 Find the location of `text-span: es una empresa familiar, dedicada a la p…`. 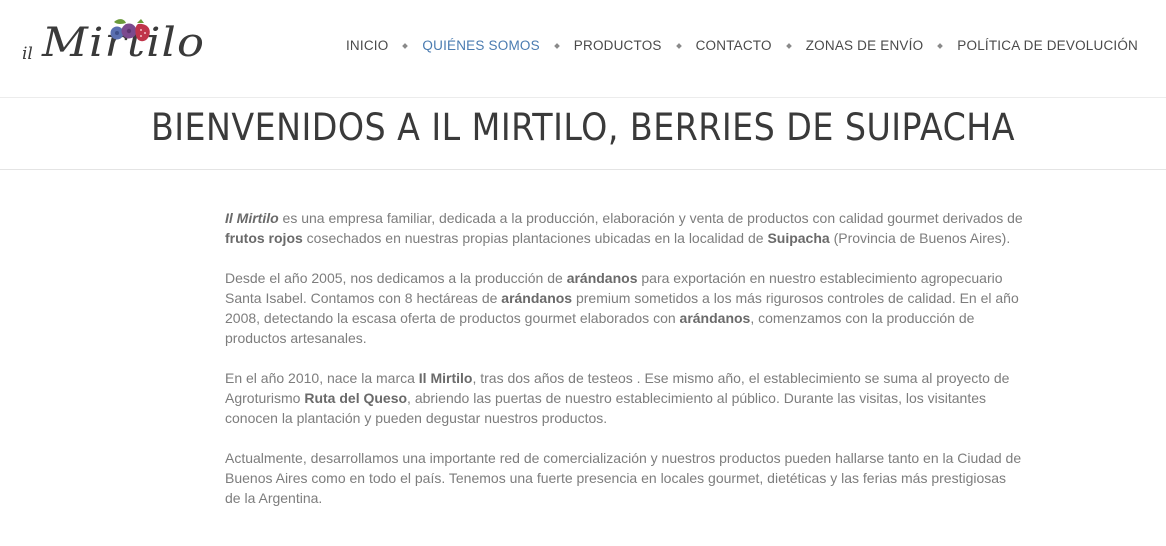

text-span: es una empresa familiar, dedicada a la p… is located at coordinates (650, 218).